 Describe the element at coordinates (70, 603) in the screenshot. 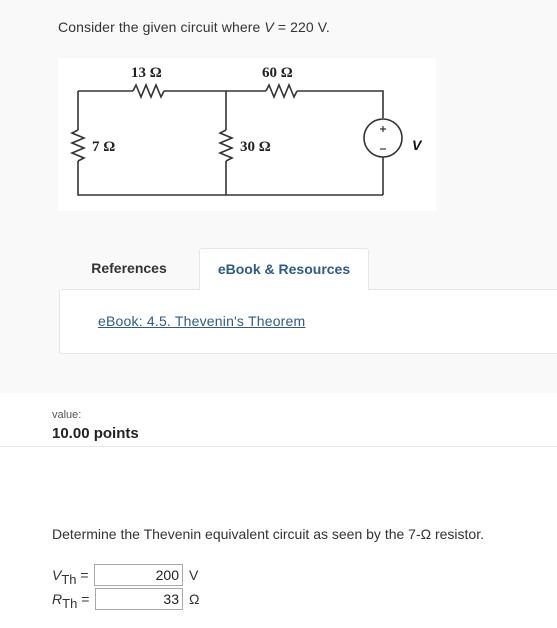

I see `rth-subscript: Th` at that location.